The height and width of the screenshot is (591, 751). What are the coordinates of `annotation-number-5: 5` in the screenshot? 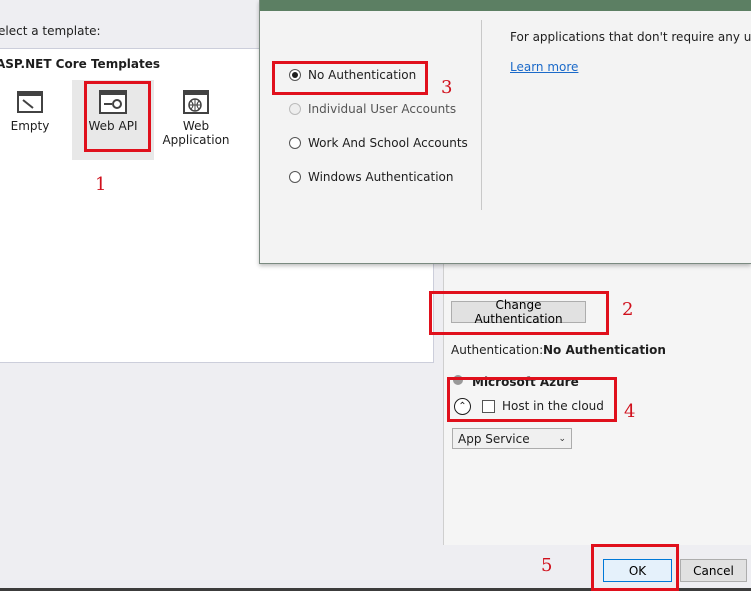 It's located at (547, 565).